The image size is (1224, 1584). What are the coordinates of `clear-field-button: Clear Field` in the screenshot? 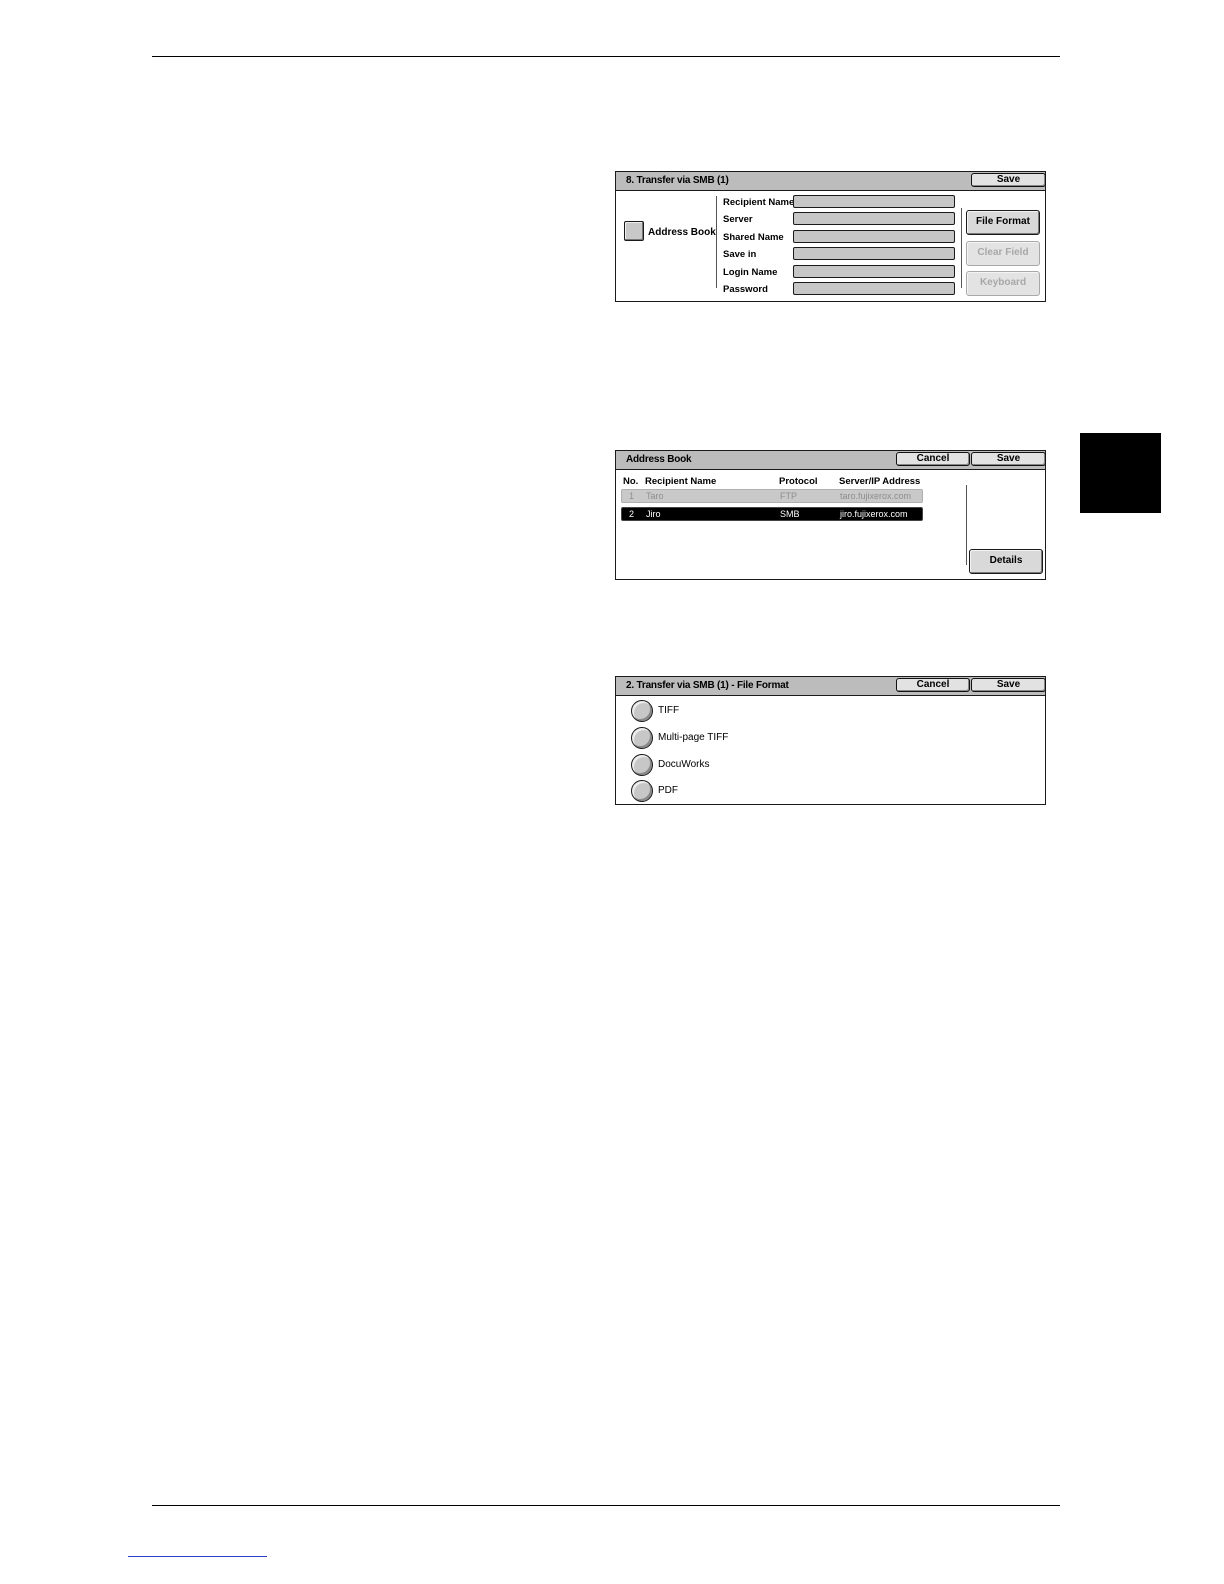 It's located at (1003, 253).